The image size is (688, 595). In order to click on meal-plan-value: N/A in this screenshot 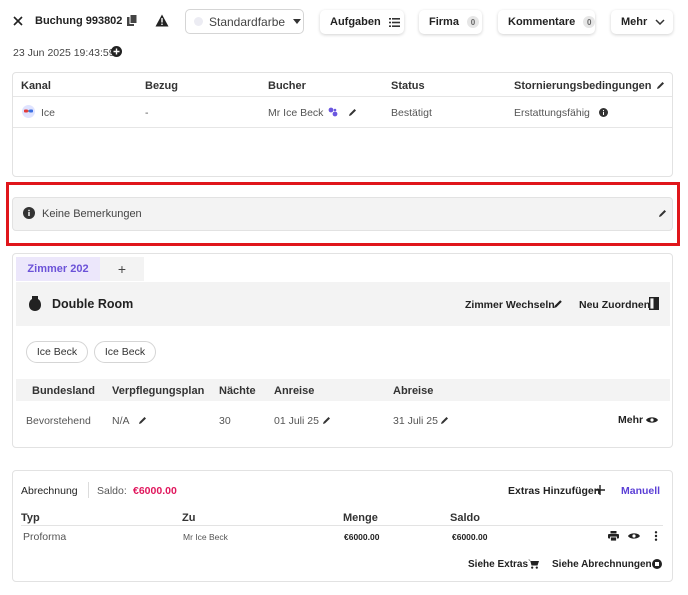, I will do `click(121, 421)`.